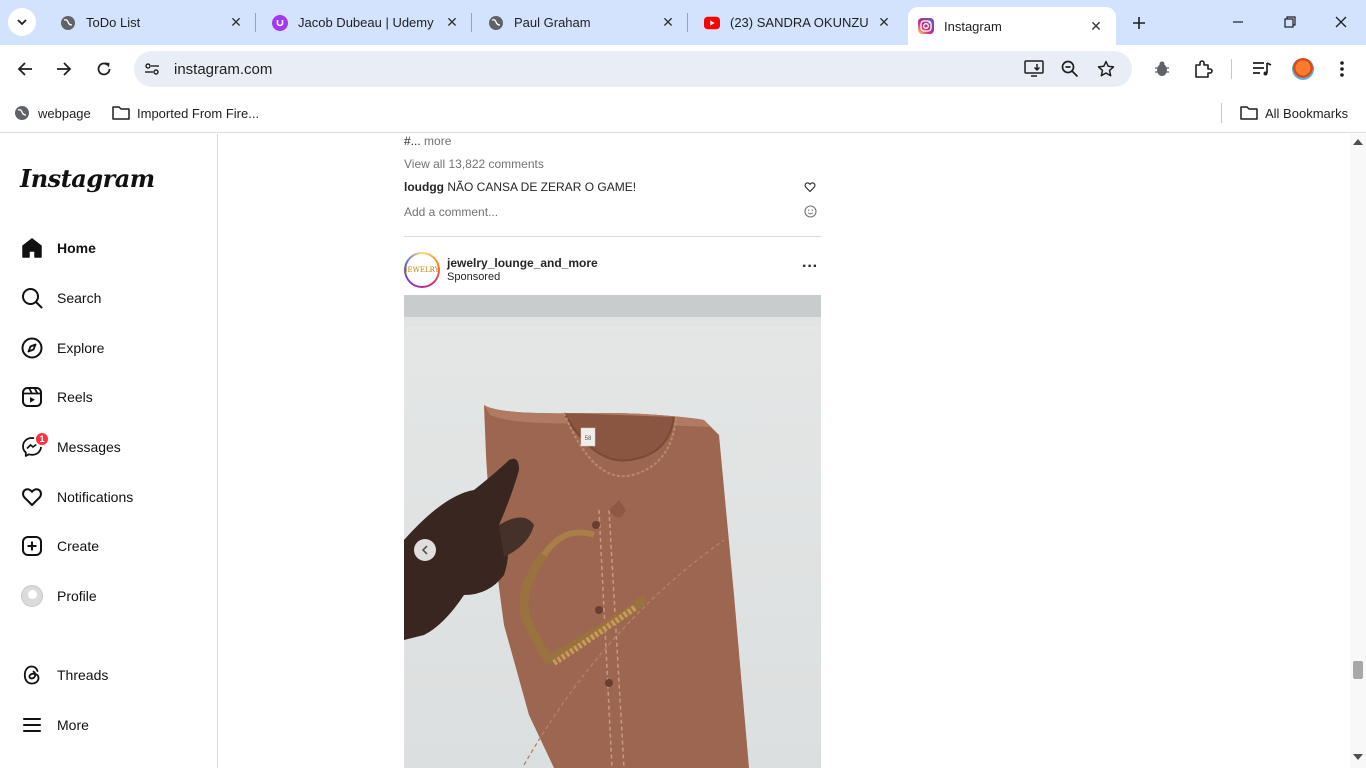  Describe the element at coordinates (77, 596) in the screenshot. I see `nav-label: Profile` at that location.